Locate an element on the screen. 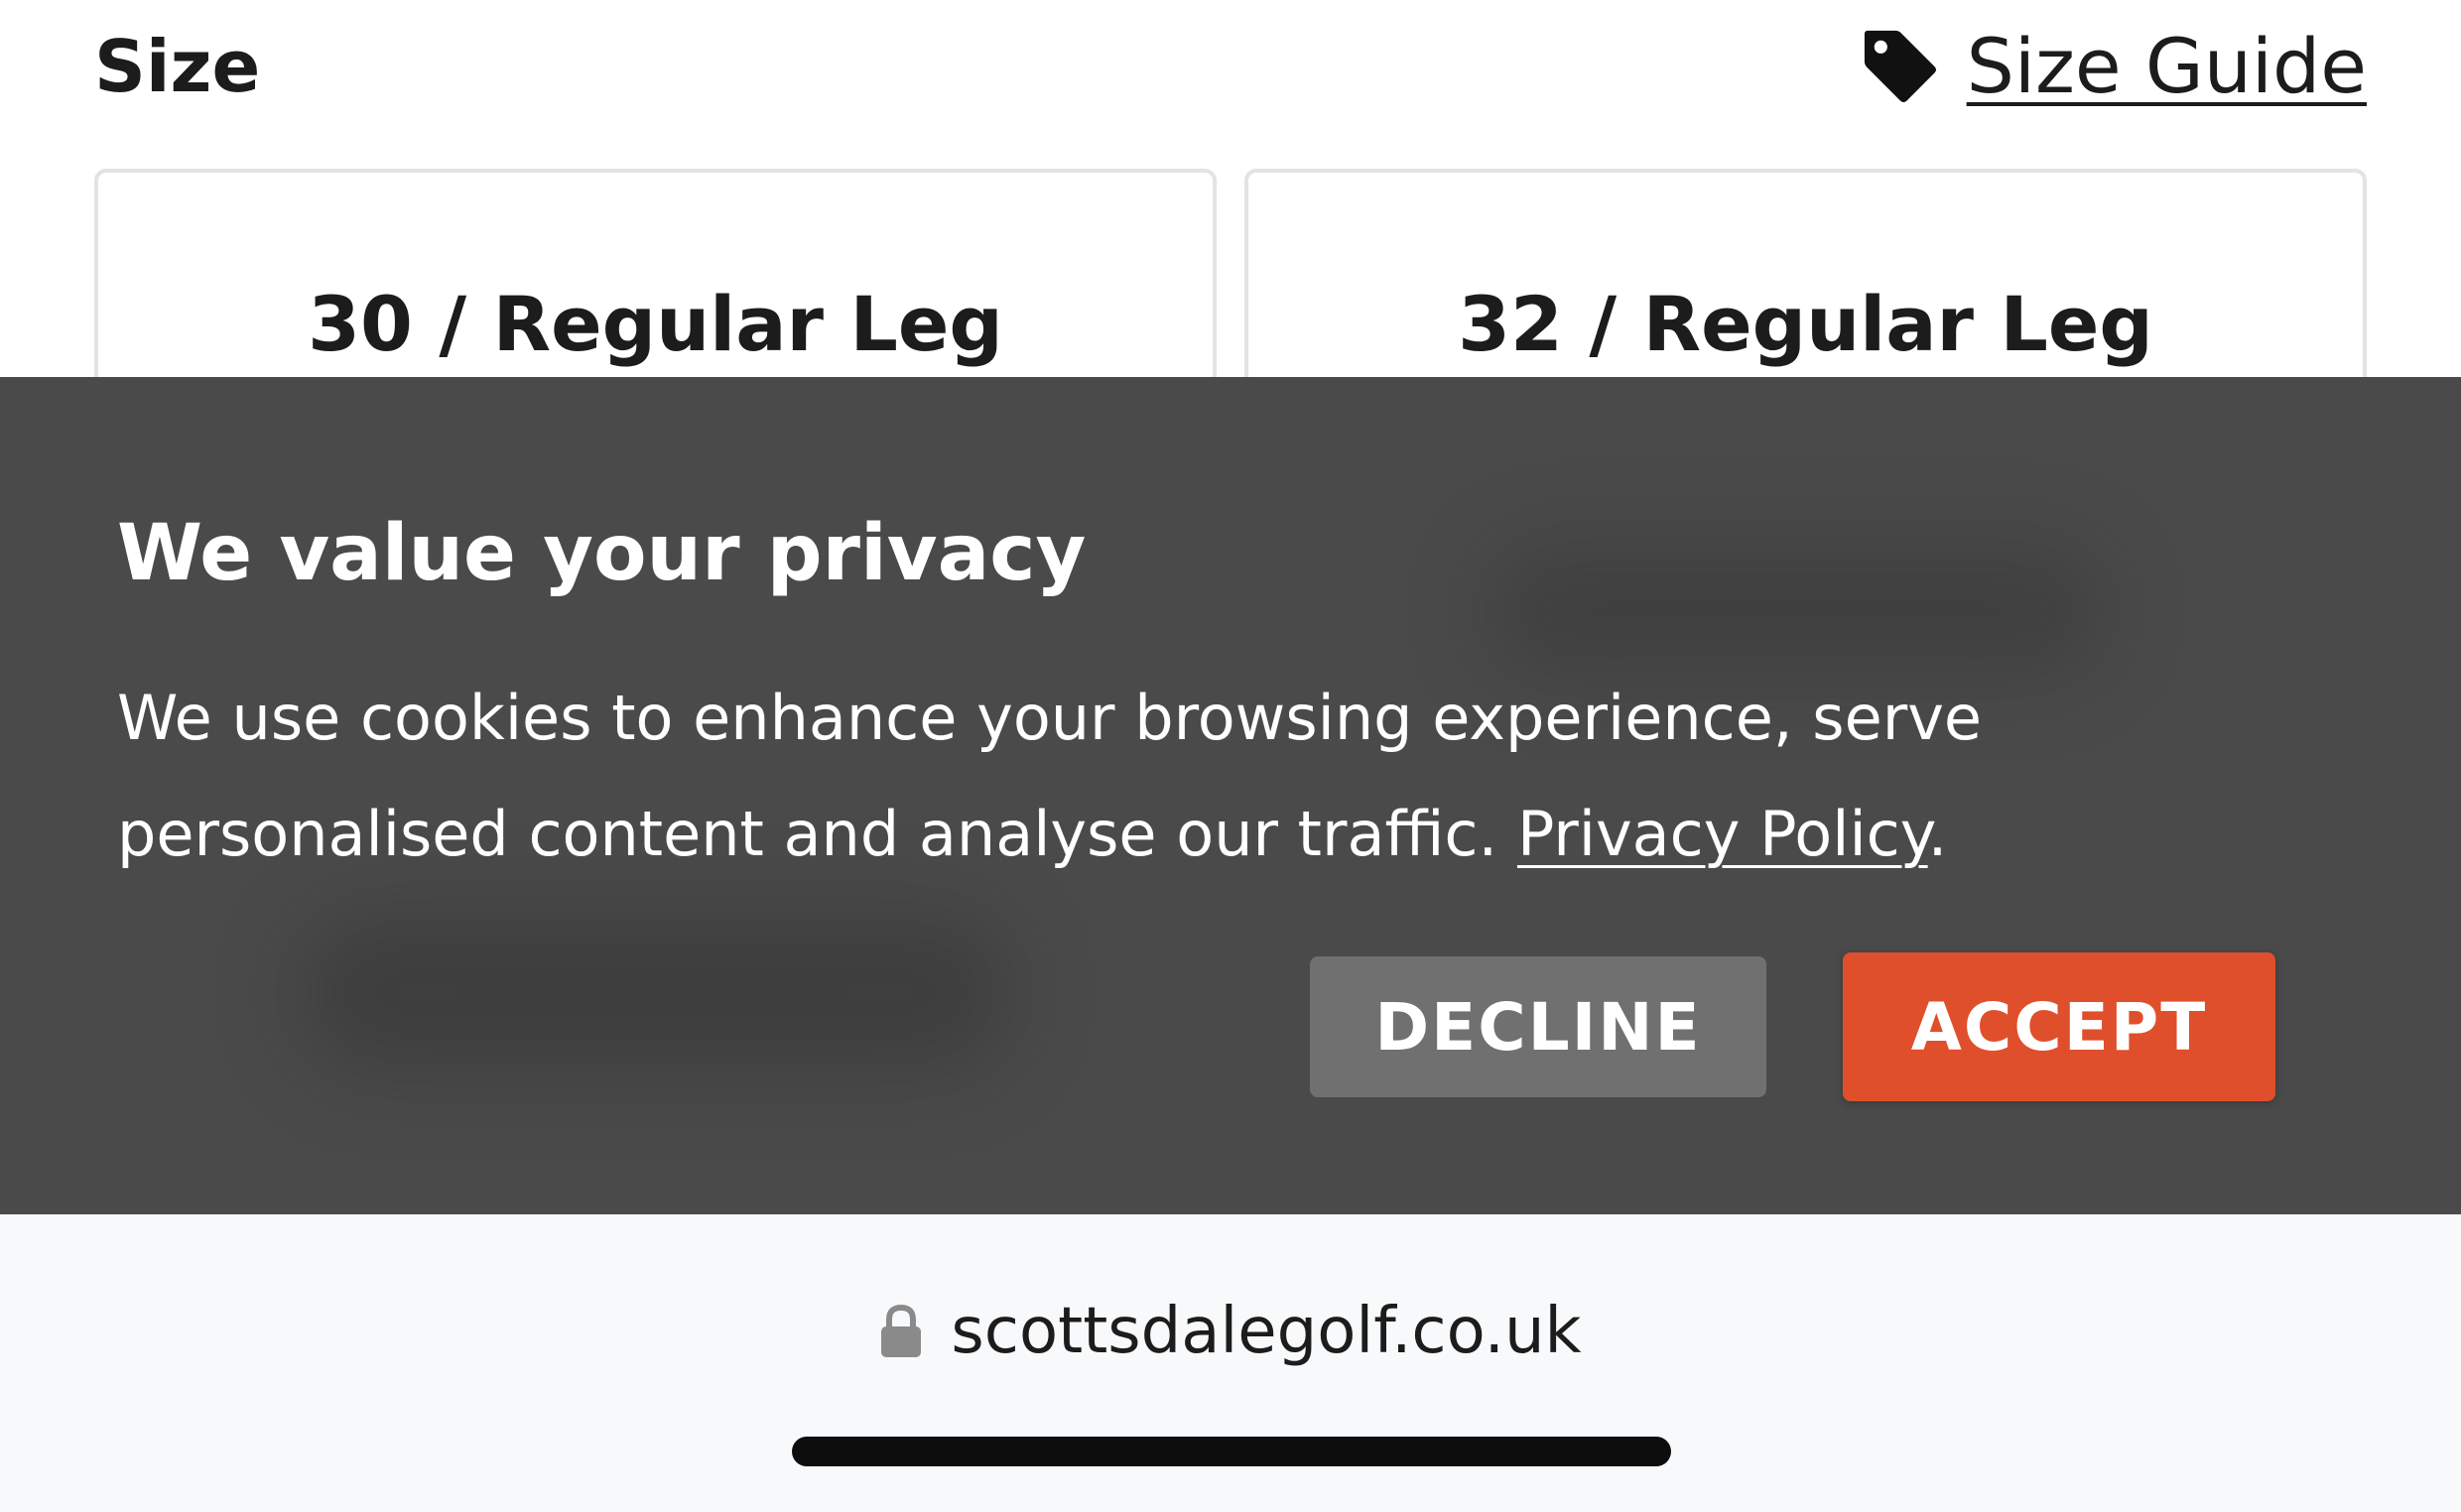  decline-button: DECLINE is located at coordinates (1538, 1026).